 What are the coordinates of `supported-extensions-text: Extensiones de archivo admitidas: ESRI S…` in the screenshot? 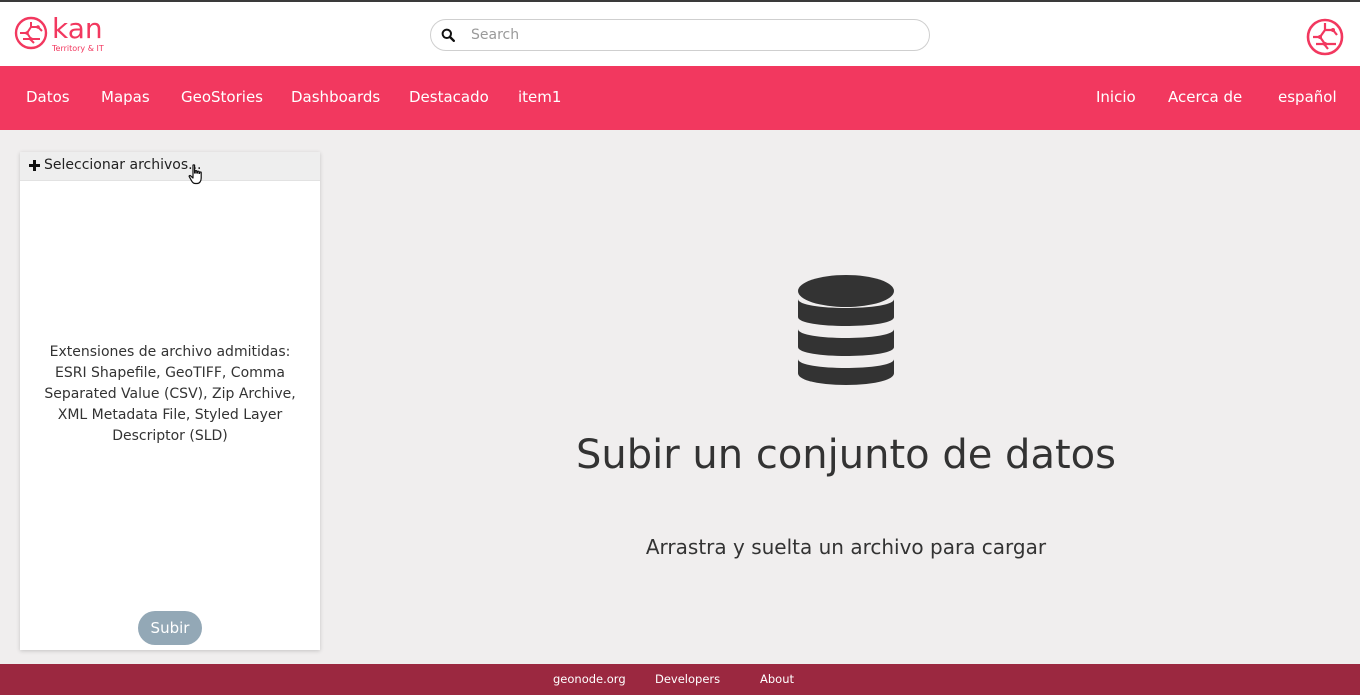 It's located at (170, 394).